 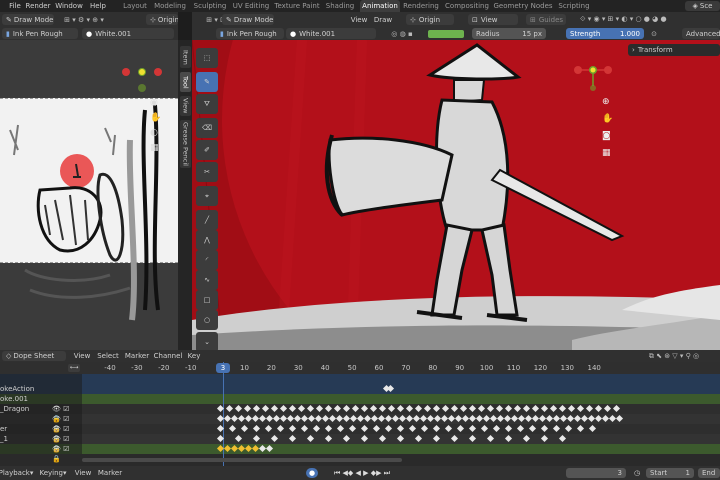 What do you see at coordinates (15, 6) in the screenshot?
I see `file-menu: File` at bounding box center [15, 6].